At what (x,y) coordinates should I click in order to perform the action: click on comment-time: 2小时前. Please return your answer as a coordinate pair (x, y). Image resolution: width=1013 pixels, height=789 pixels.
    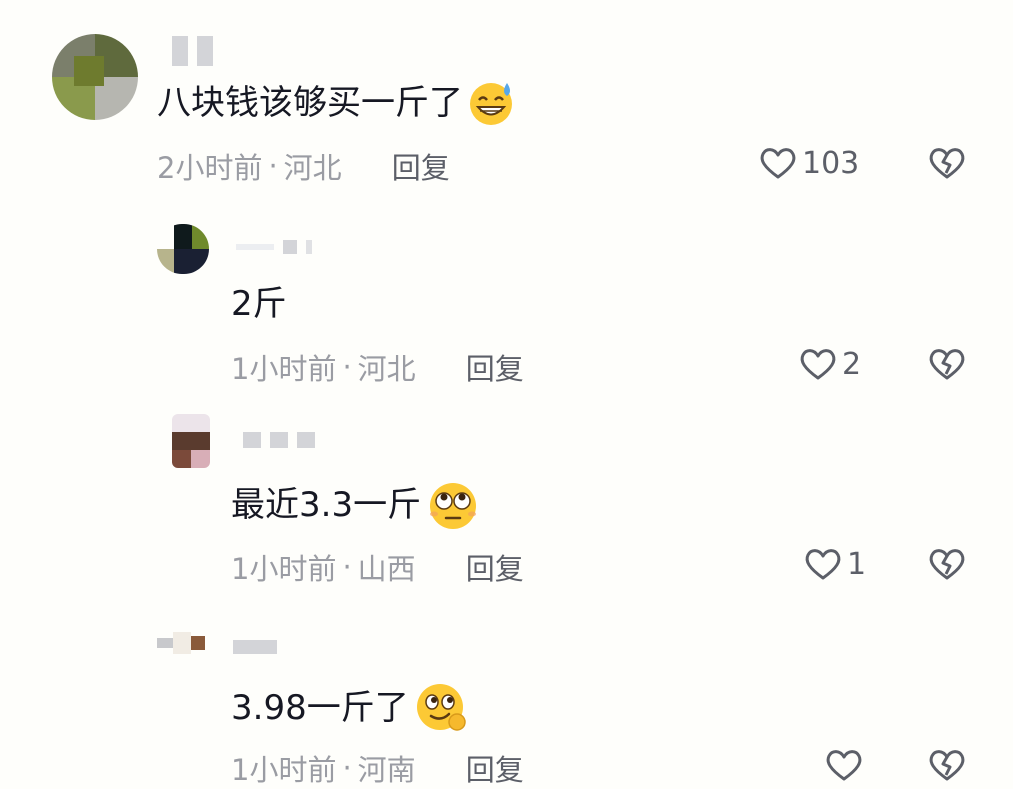
    Looking at the image, I should click on (210, 168).